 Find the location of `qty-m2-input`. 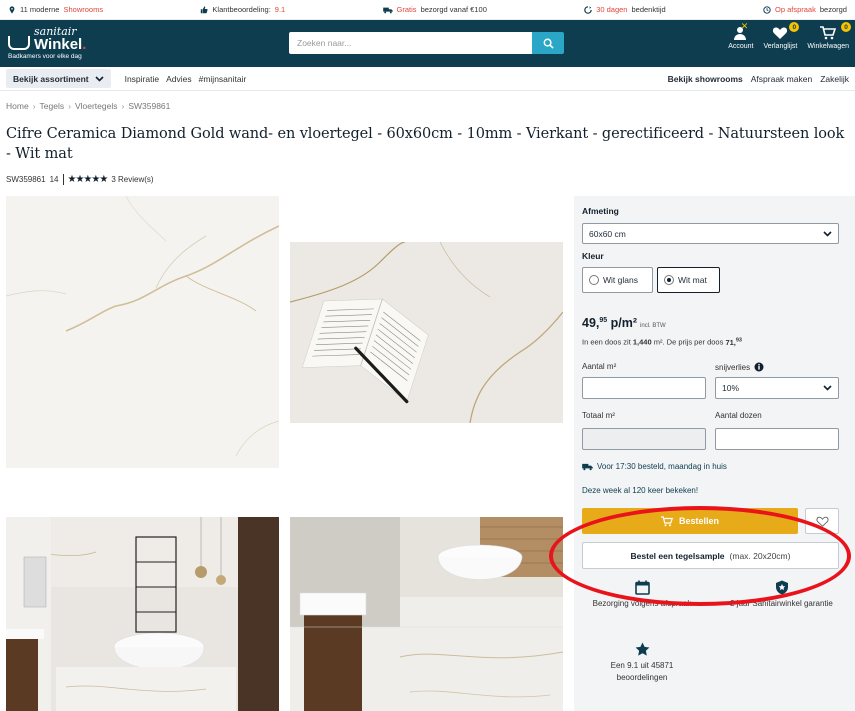

qty-m2-input is located at coordinates (644, 388).